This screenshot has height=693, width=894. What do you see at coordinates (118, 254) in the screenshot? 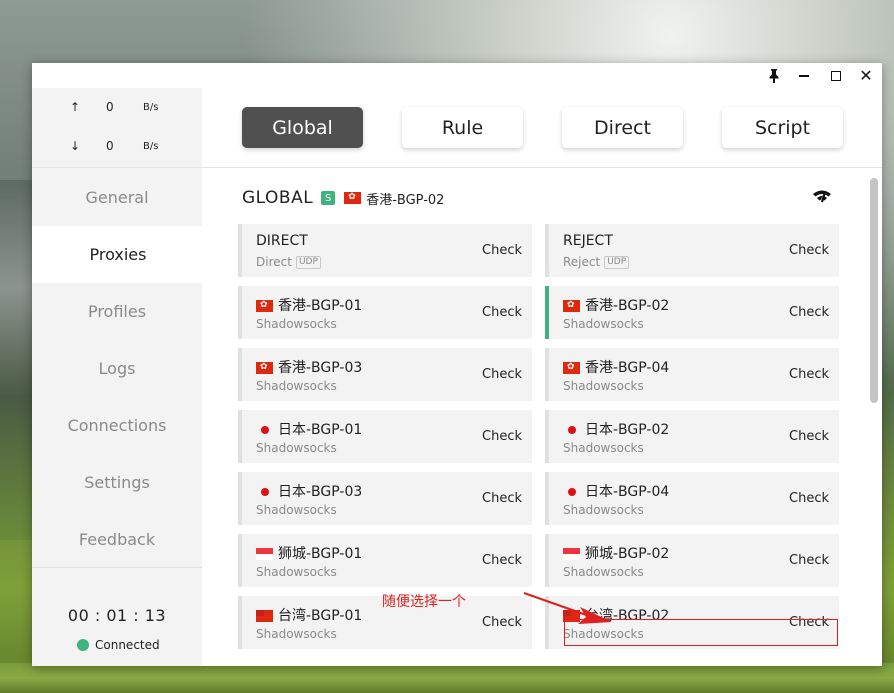
I see `sidebar-item-proxies: Proxies` at bounding box center [118, 254].